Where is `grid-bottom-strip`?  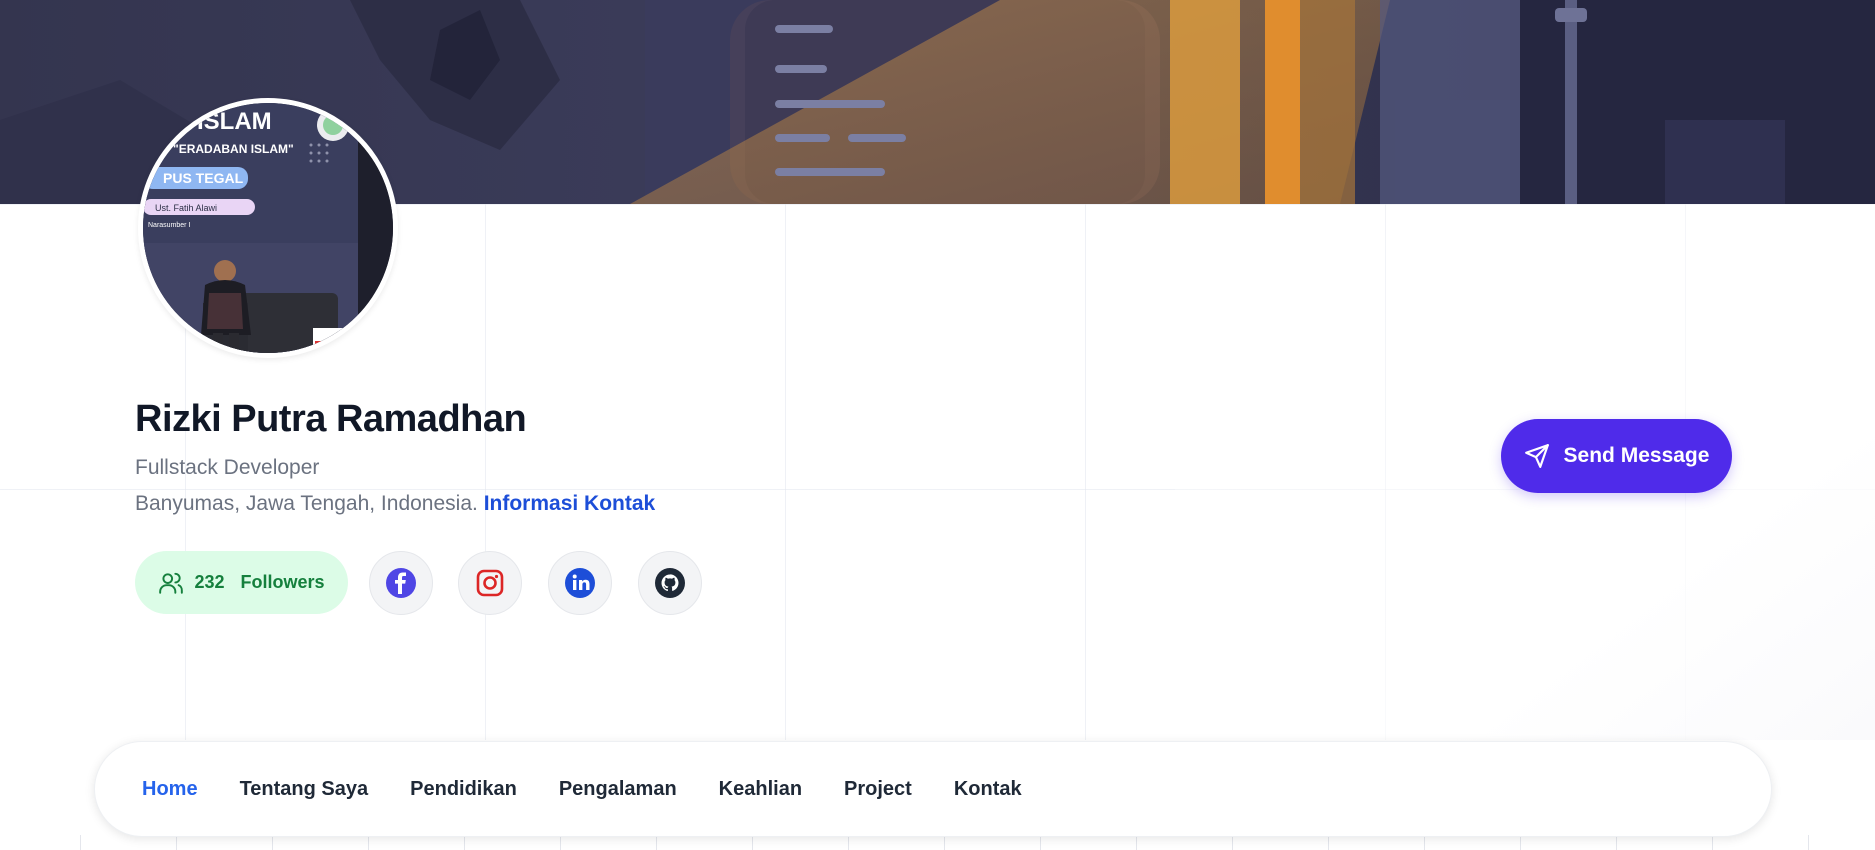
grid-bottom-strip is located at coordinates (937, 842).